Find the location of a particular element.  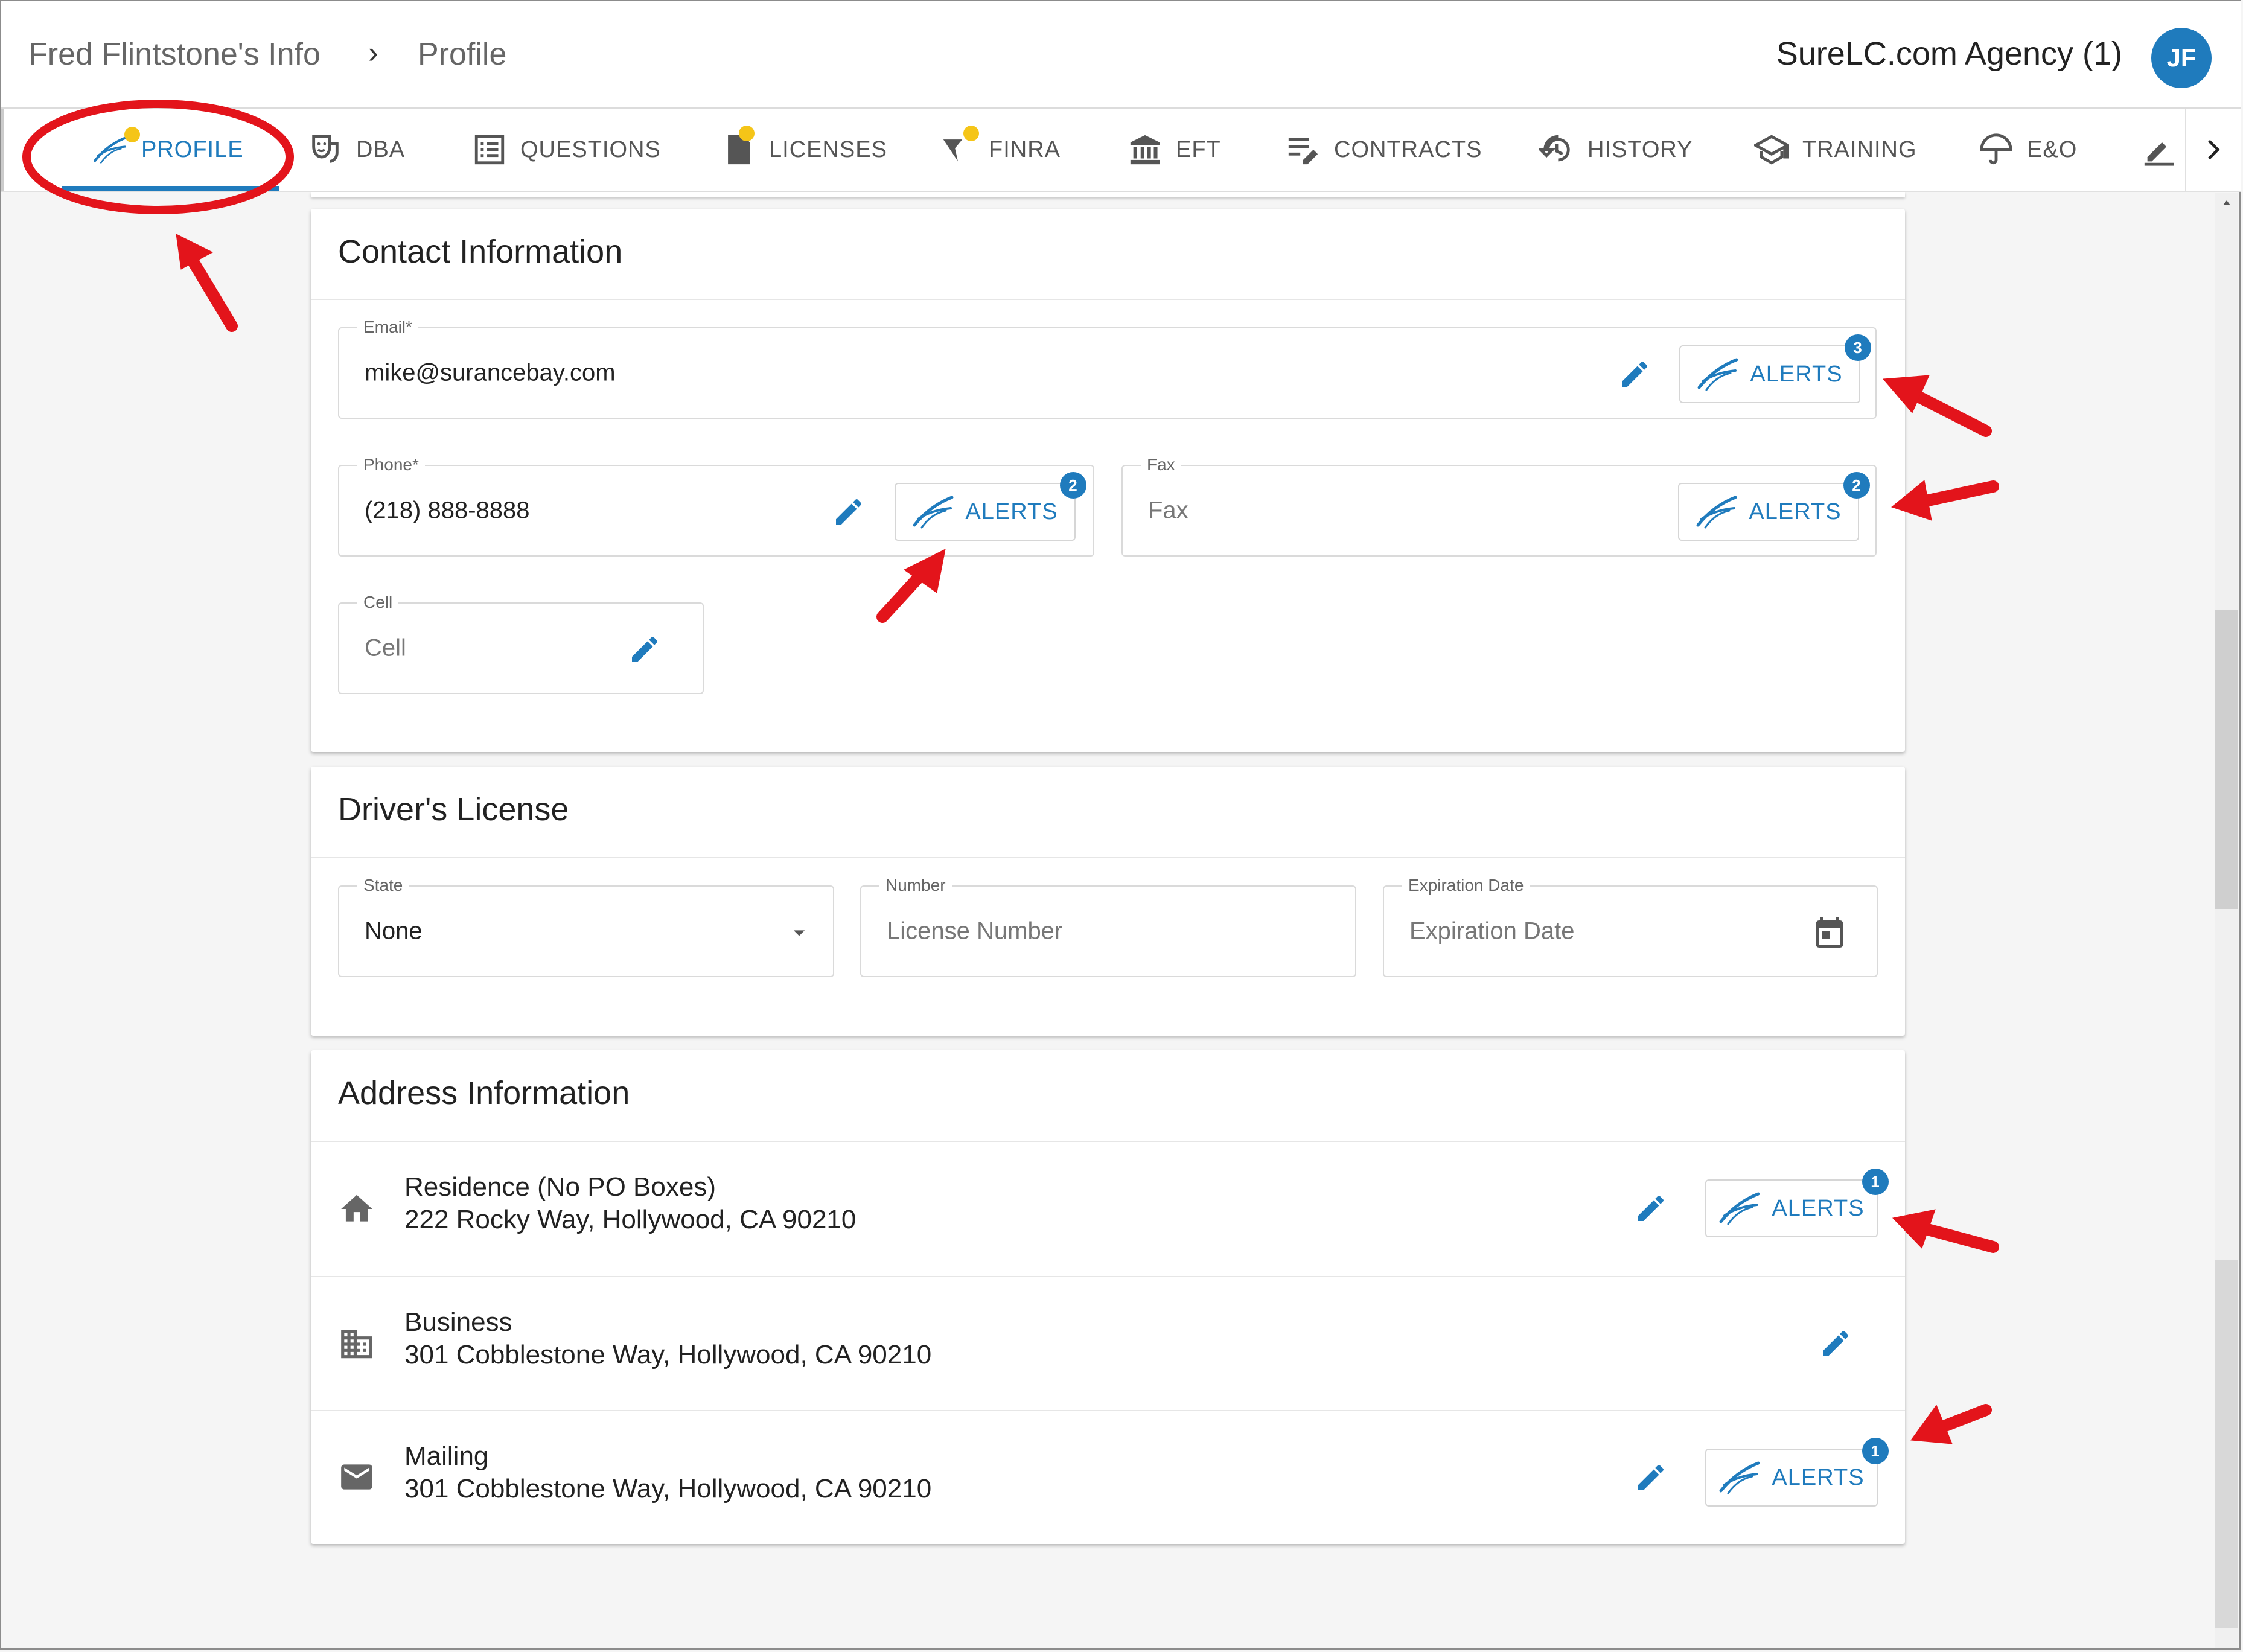

alerts-count-badge: 3 is located at coordinates (1858, 347).